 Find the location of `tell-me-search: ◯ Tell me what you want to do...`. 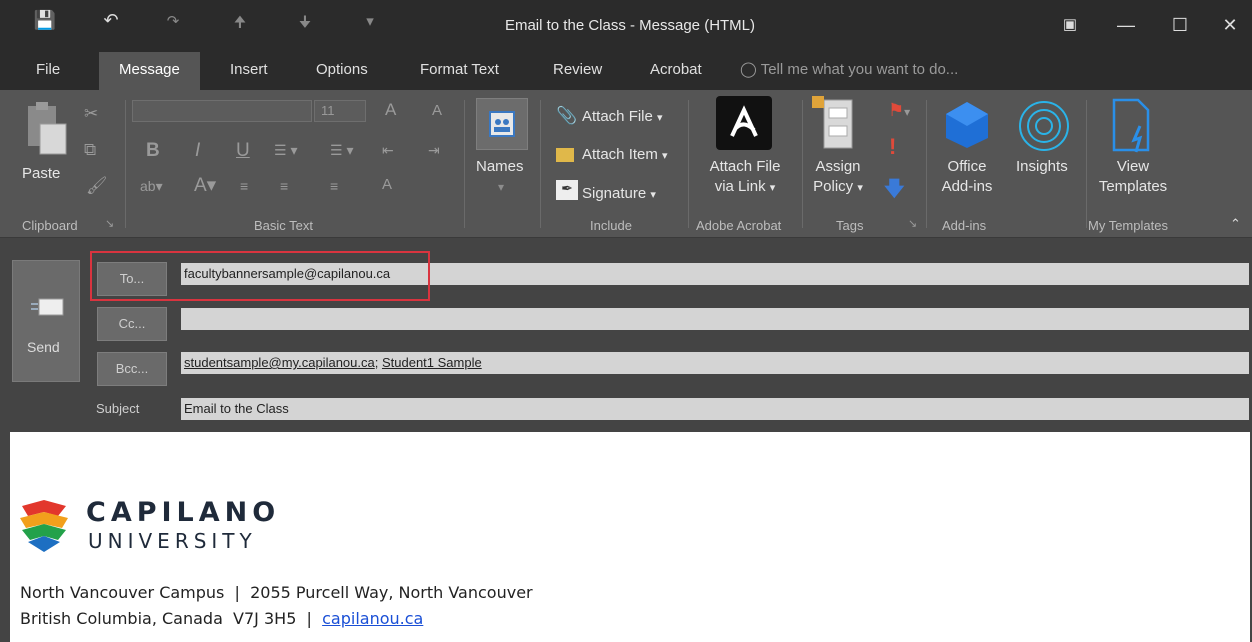

tell-me-search: ◯ Tell me what you want to do... is located at coordinates (849, 69).